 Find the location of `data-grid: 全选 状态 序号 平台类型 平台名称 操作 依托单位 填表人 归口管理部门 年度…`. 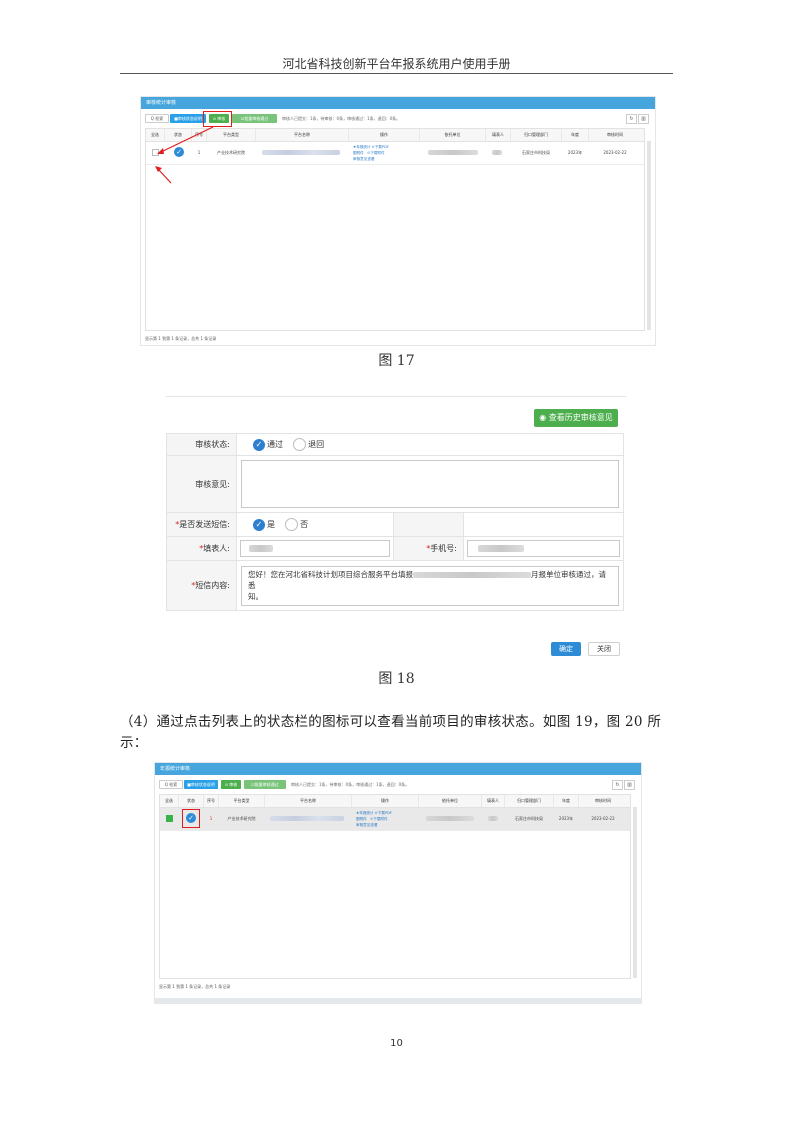

data-grid: 全选 状态 序号 平台类型 平台名称 操作 依托单位 填表人 归口管理部门 年度… is located at coordinates (398, 886).